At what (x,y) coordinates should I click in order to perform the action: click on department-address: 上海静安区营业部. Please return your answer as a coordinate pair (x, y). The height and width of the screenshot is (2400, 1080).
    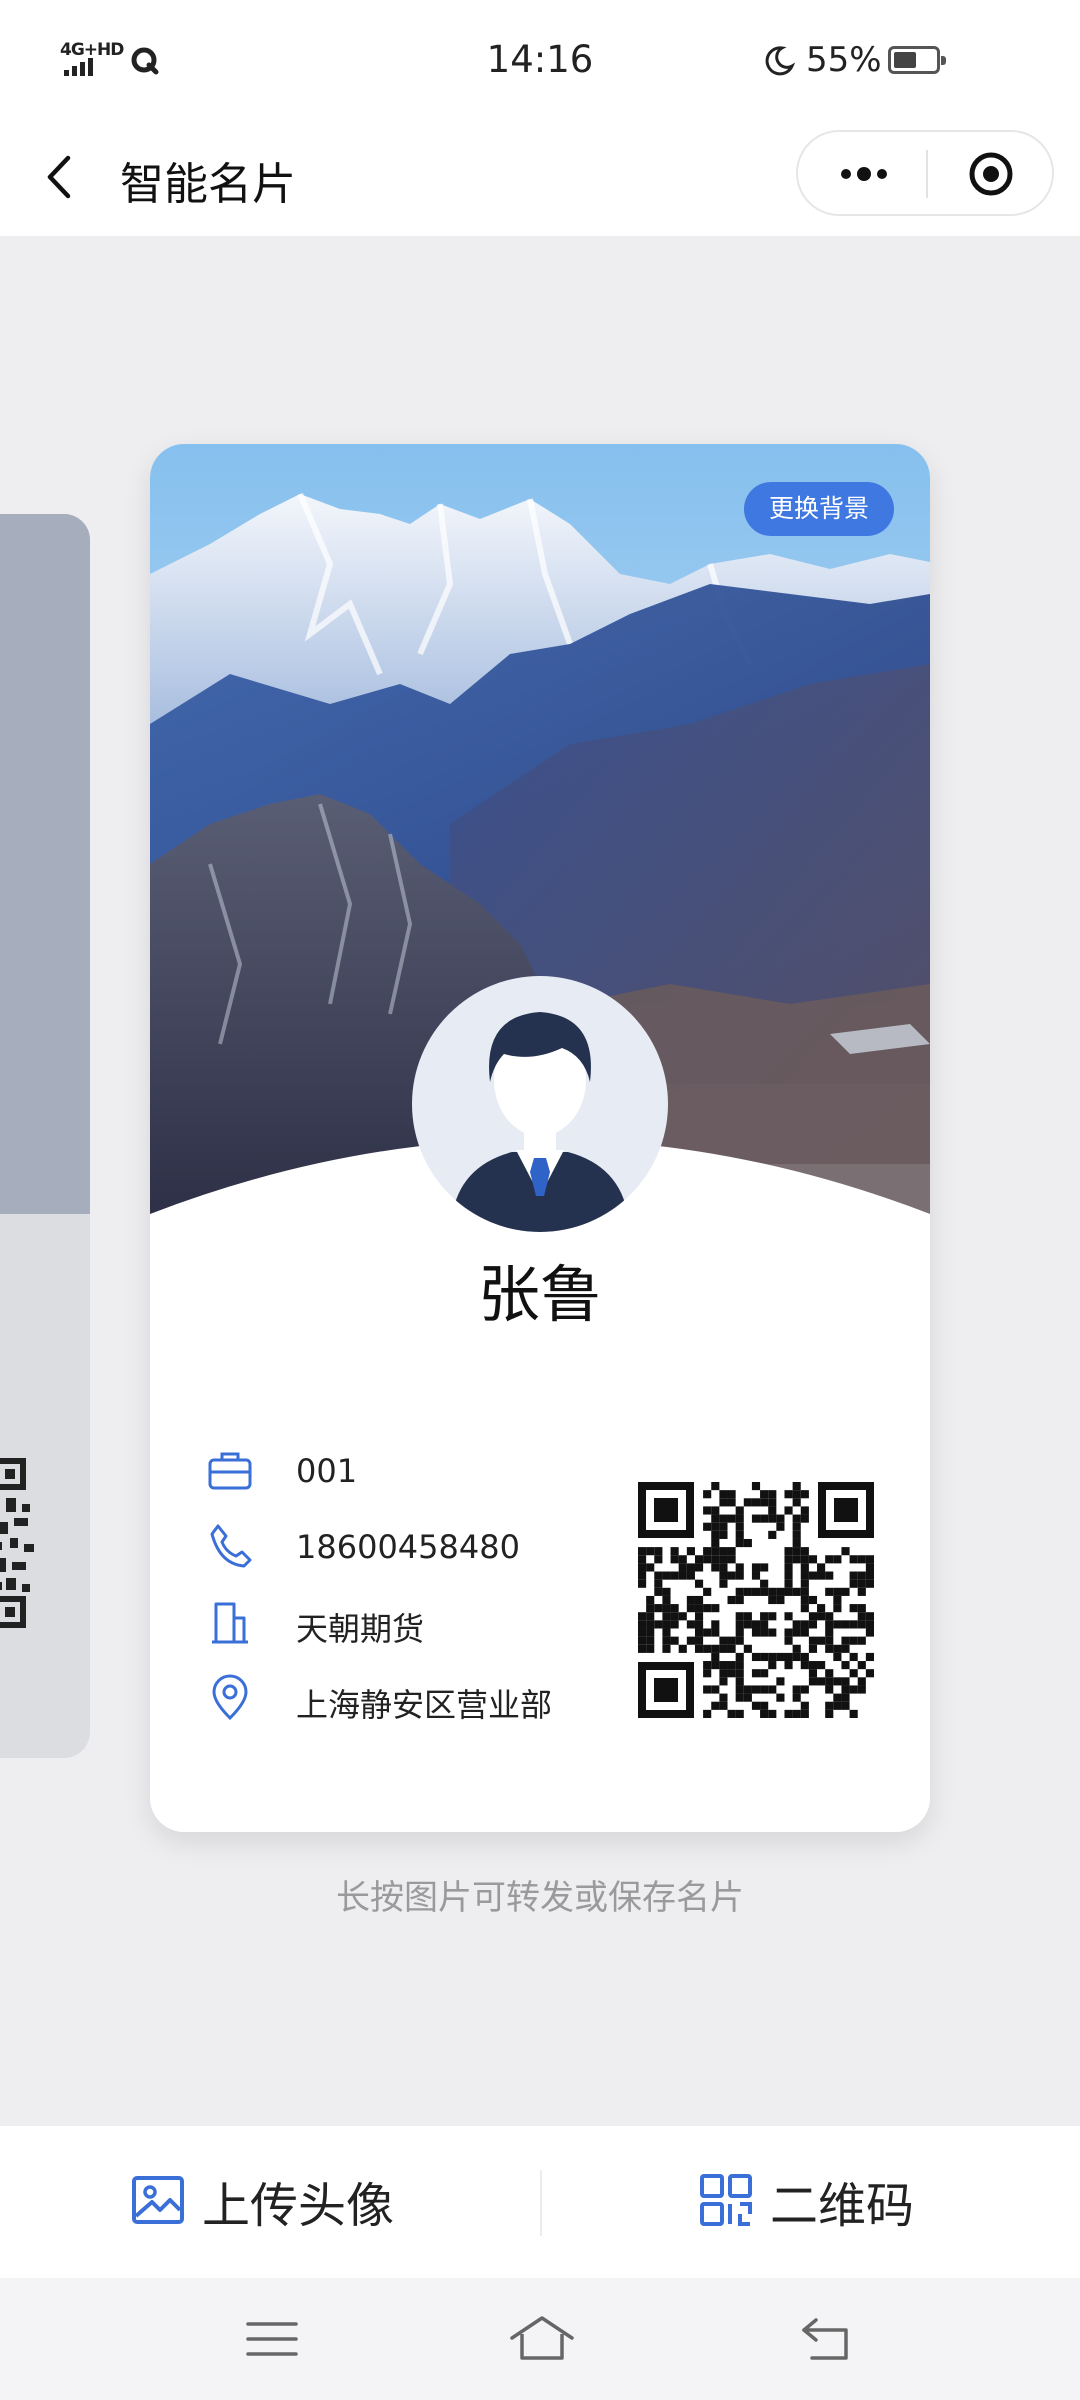
    Looking at the image, I should click on (424, 1705).